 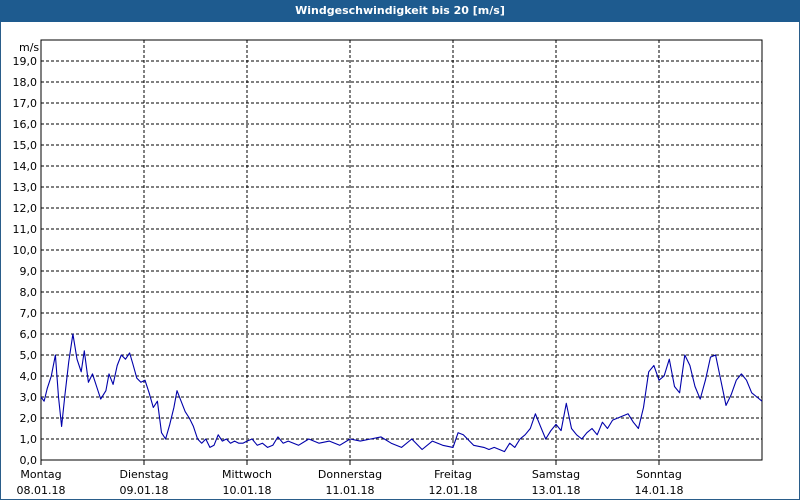 I want to click on x-tick-day: Dienstag, so click(x=143, y=474).